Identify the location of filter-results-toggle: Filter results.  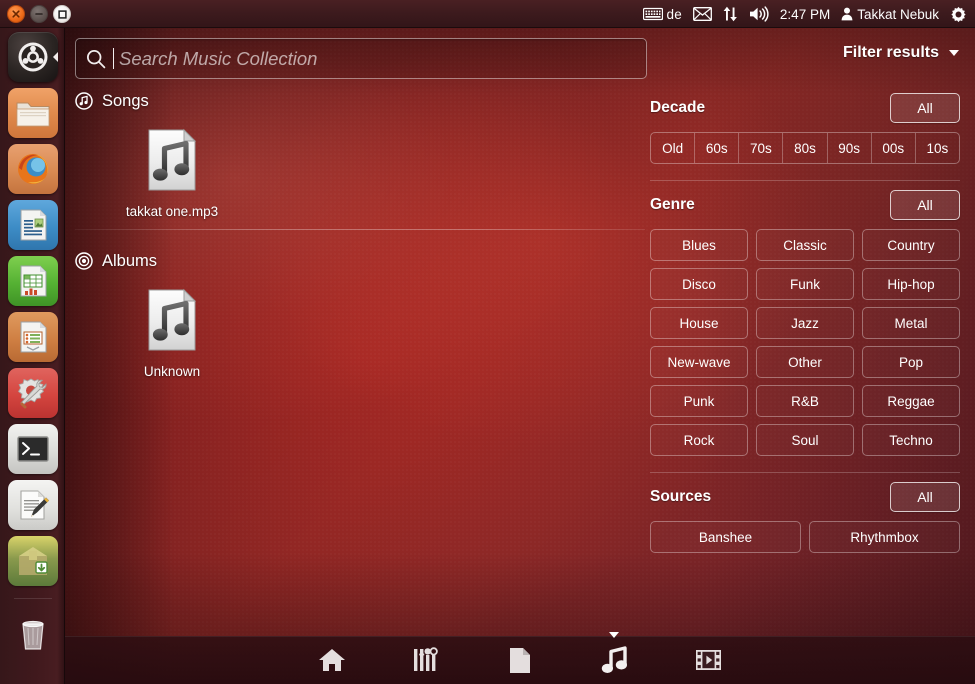
(901, 53).